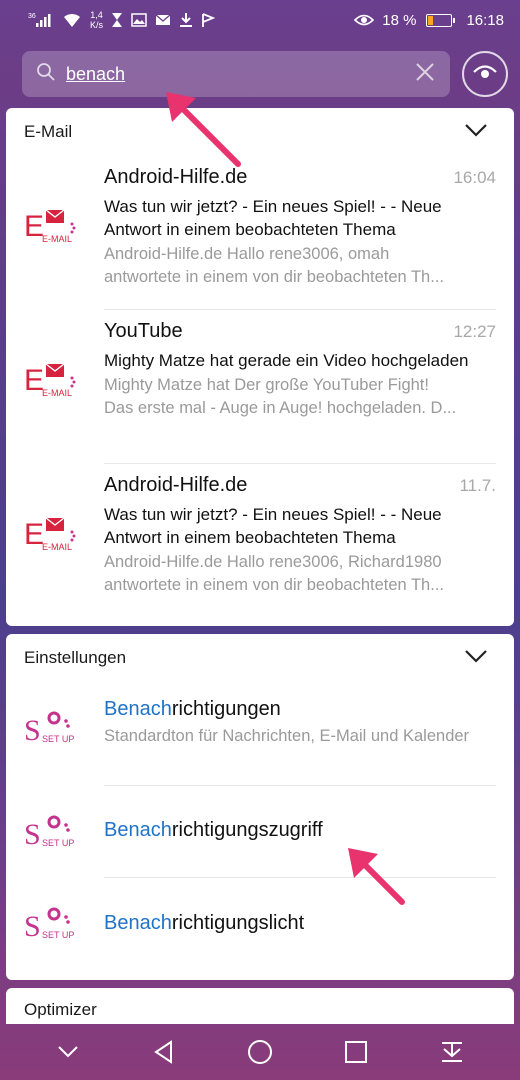 This screenshot has height=1080, width=520. What do you see at coordinates (75, 657) in the screenshot?
I see `settings-section-title: Einstellungen` at bounding box center [75, 657].